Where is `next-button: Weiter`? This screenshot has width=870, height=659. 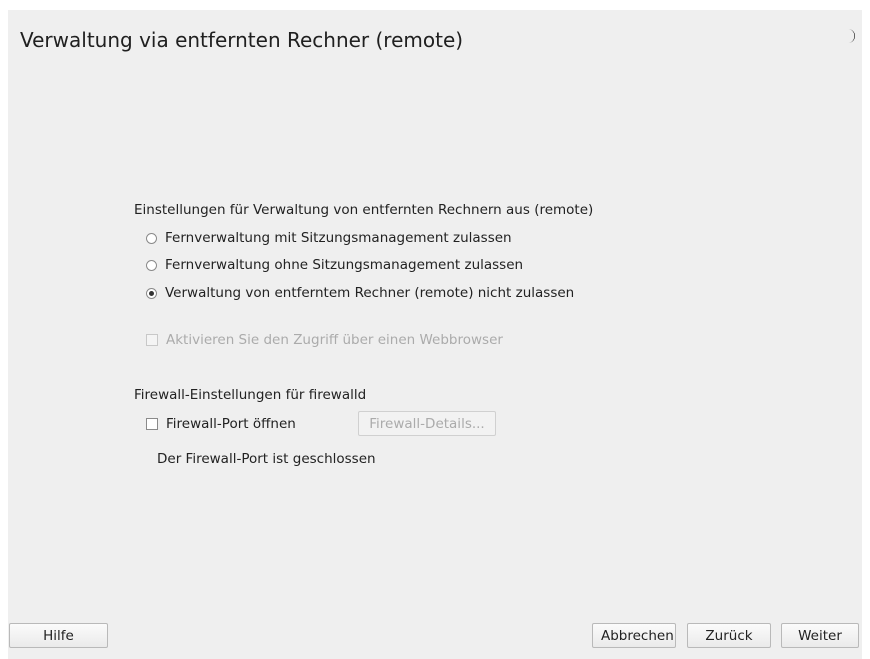 next-button: Weiter is located at coordinates (820, 635).